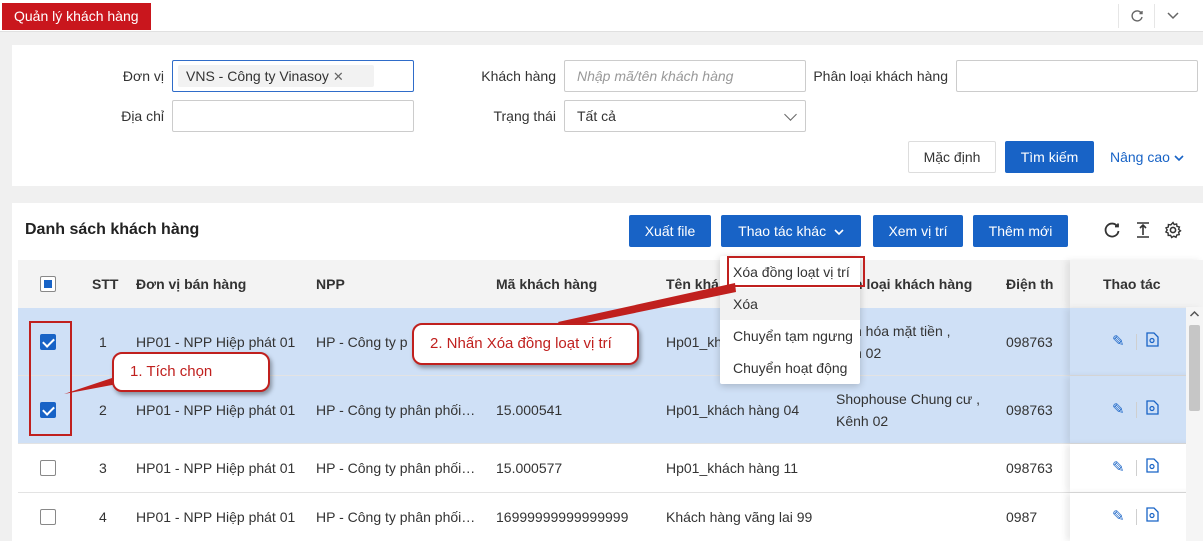  What do you see at coordinates (647, 305) in the screenshot?
I see `arrow-step2` at bounding box center [647, 305].